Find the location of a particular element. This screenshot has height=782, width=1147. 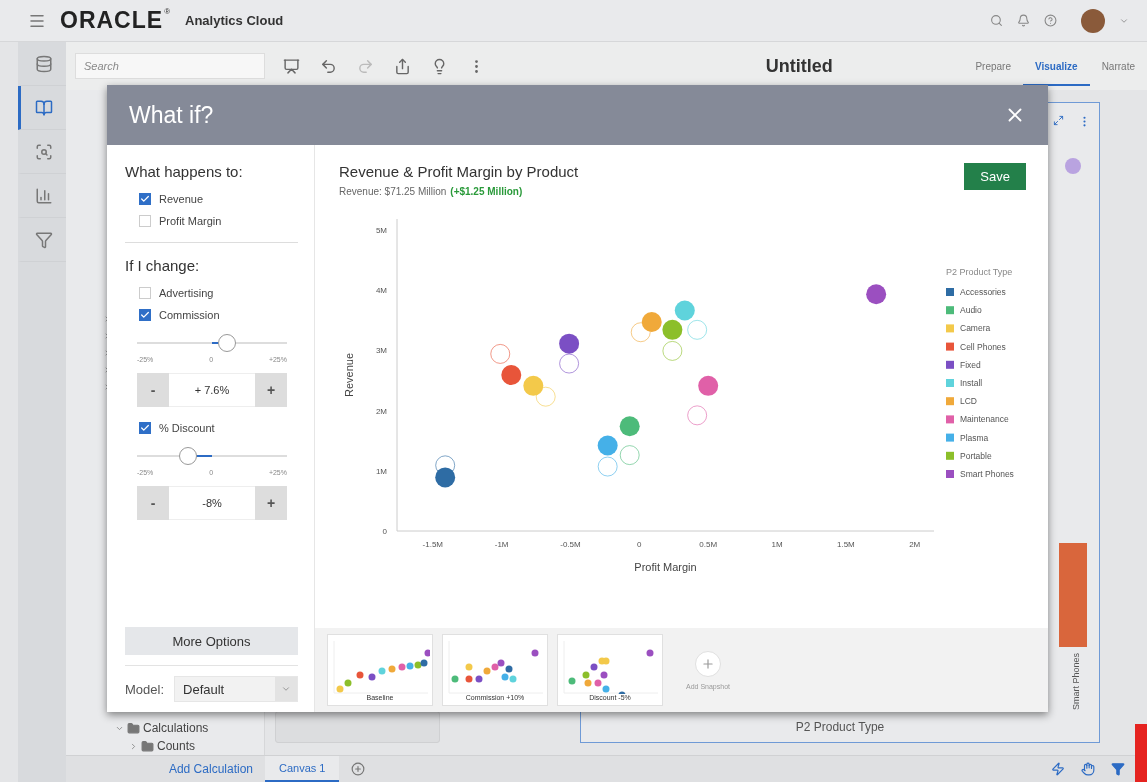

product-name: Analytics Cloud is located at coordinates (234, 20).